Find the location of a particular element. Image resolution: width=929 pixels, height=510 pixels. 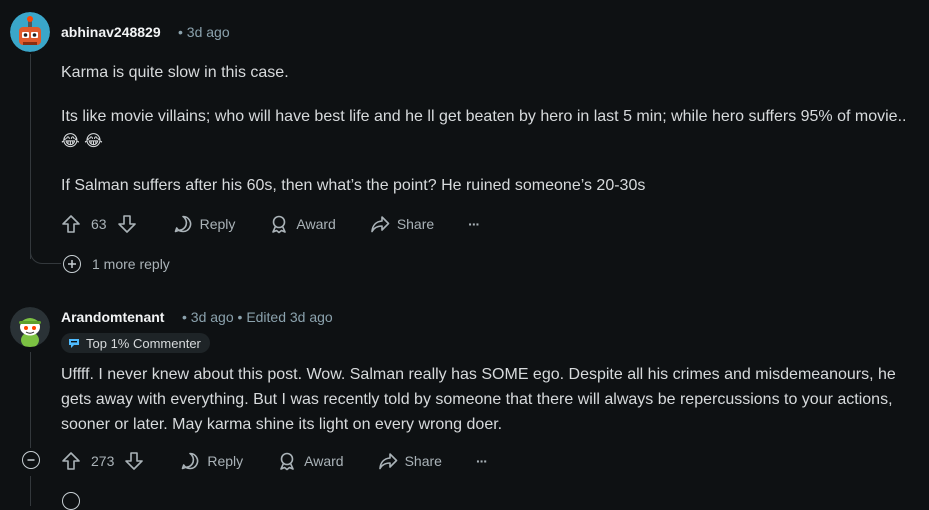

more-replies-link: 1 more reply is located at coordinates (131, 264).